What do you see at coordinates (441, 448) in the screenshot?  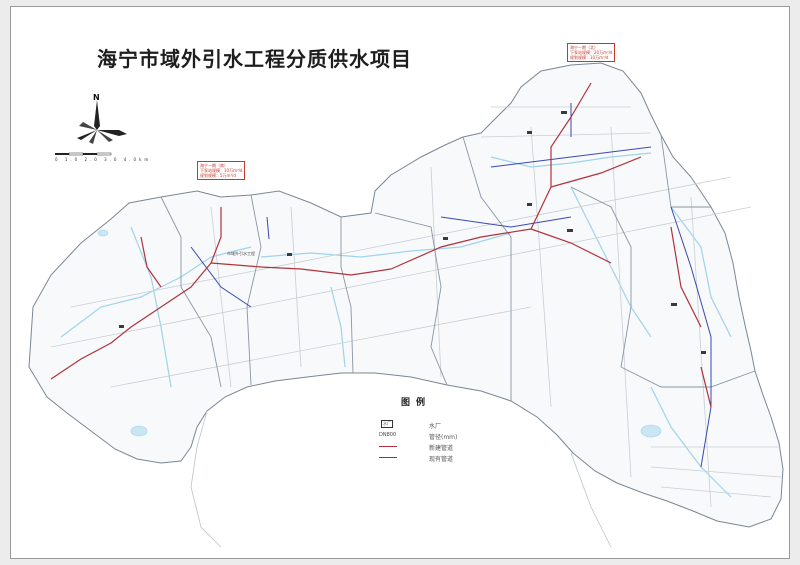 I see `legend-new-pipe-label: 新建管道` at bounding box center [441, 448].